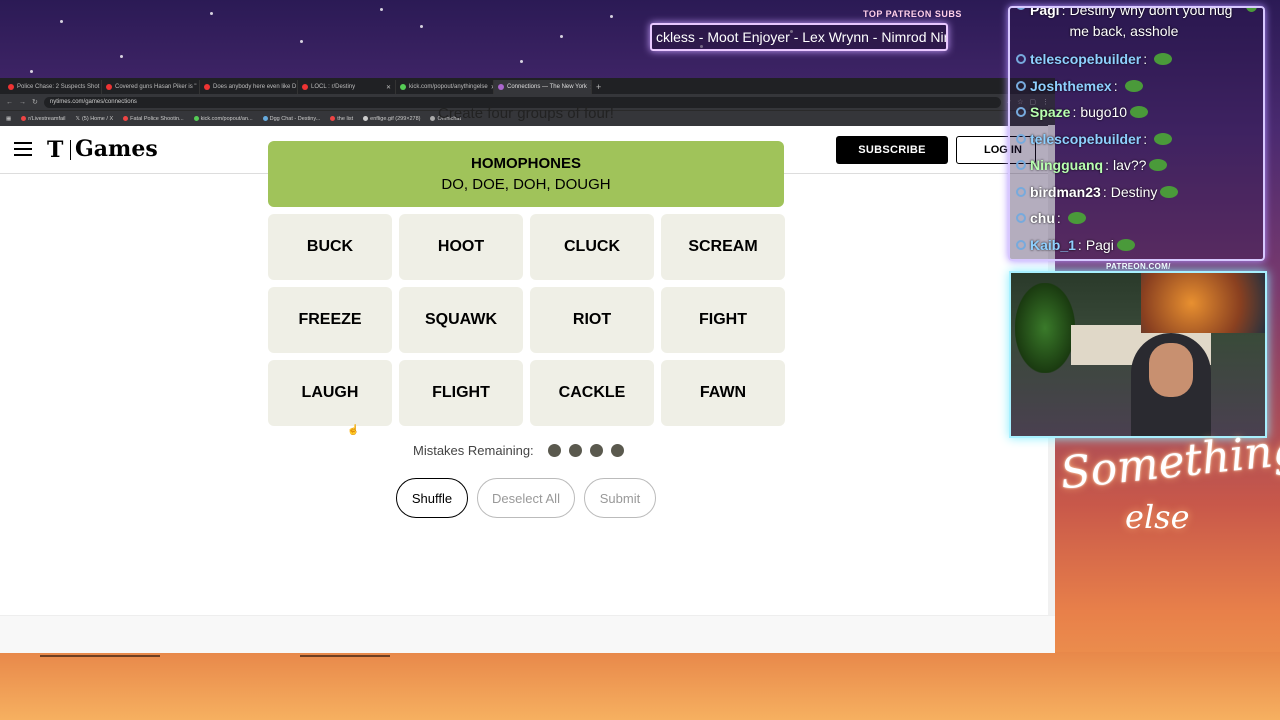 This screenshot has height=720, width=1280. What do you see at coordinates (1065, 192) in the screenshot?
I see `chat-username: birdman23` at bounding box center [1065, 192].